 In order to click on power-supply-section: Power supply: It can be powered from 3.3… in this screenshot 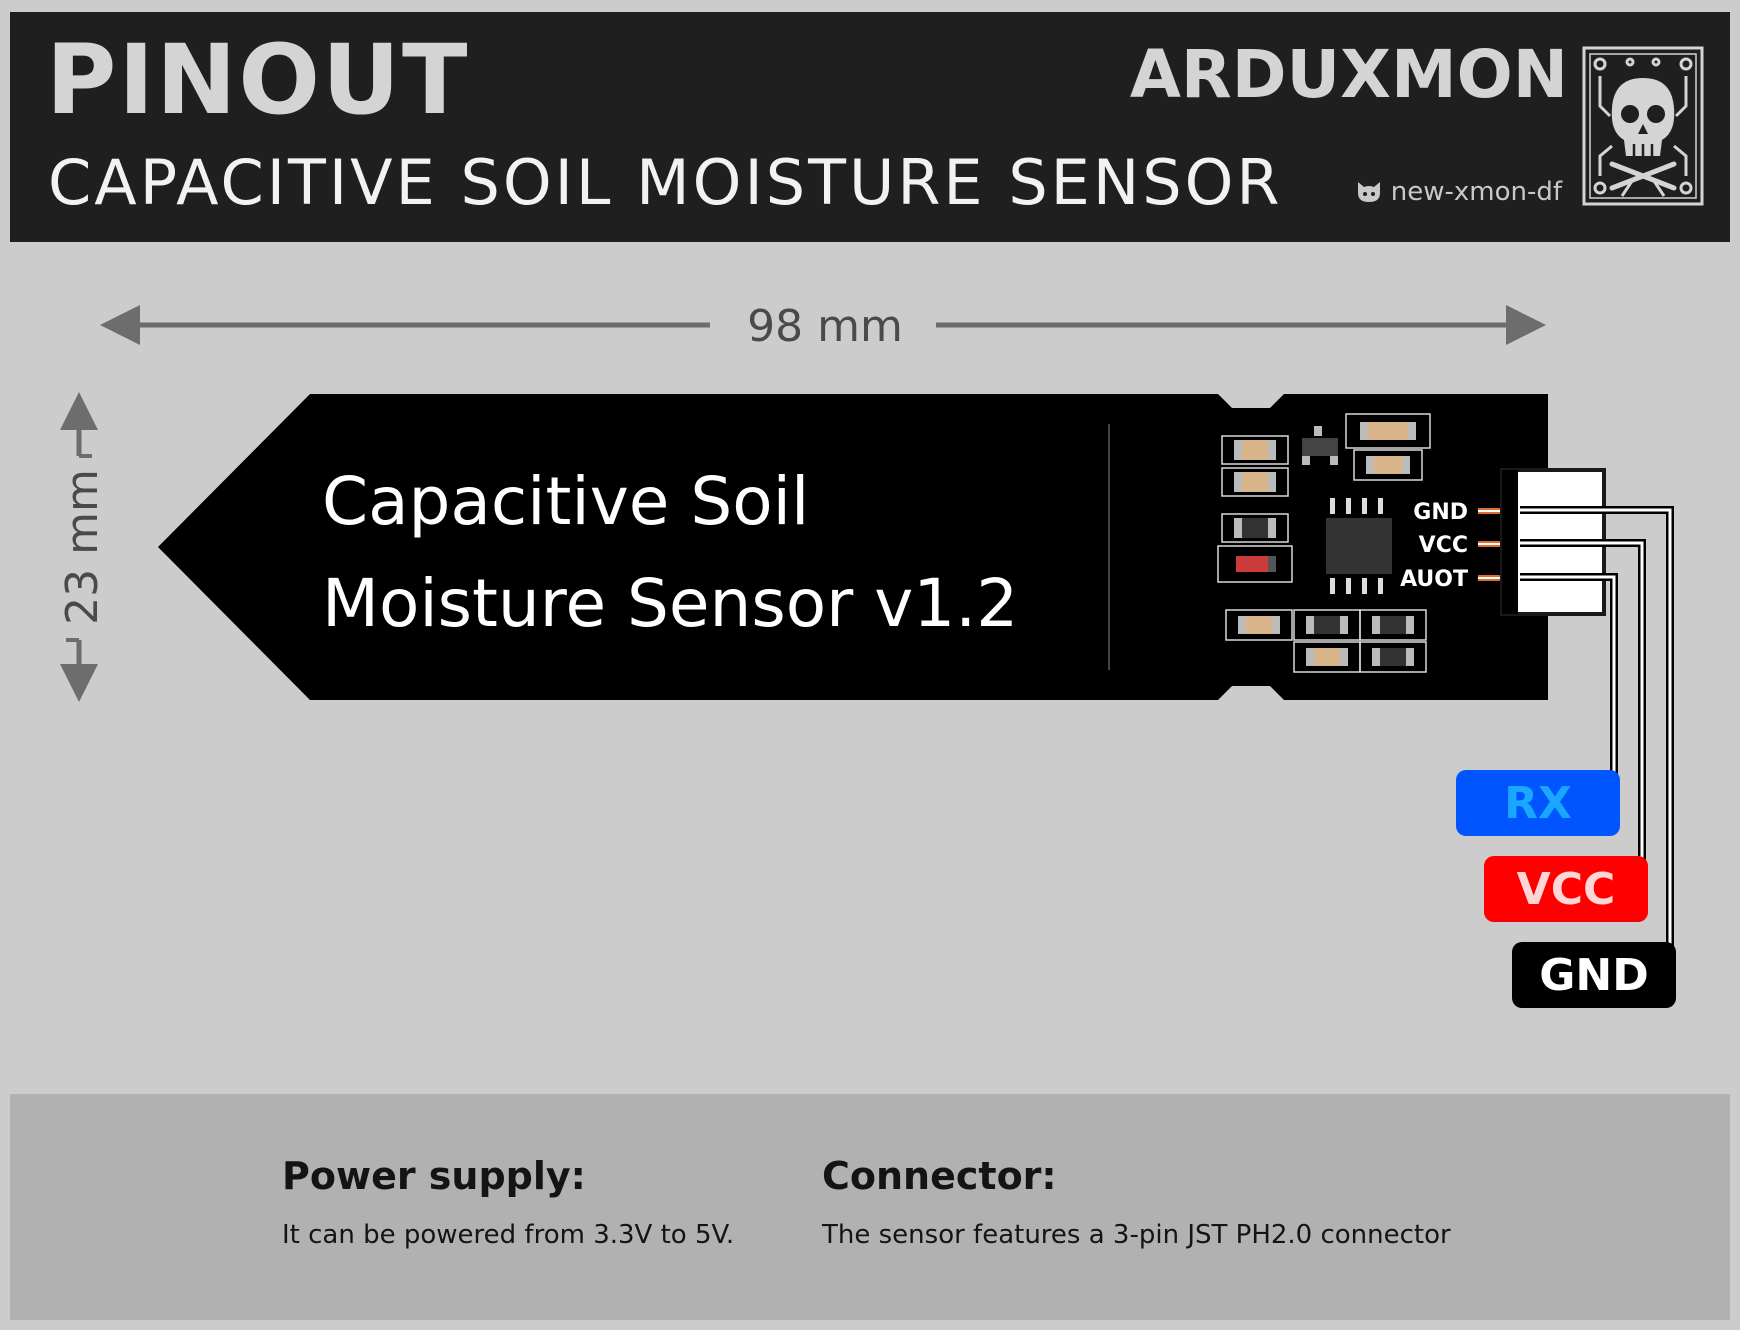, I will do `click(508, 1202)`.